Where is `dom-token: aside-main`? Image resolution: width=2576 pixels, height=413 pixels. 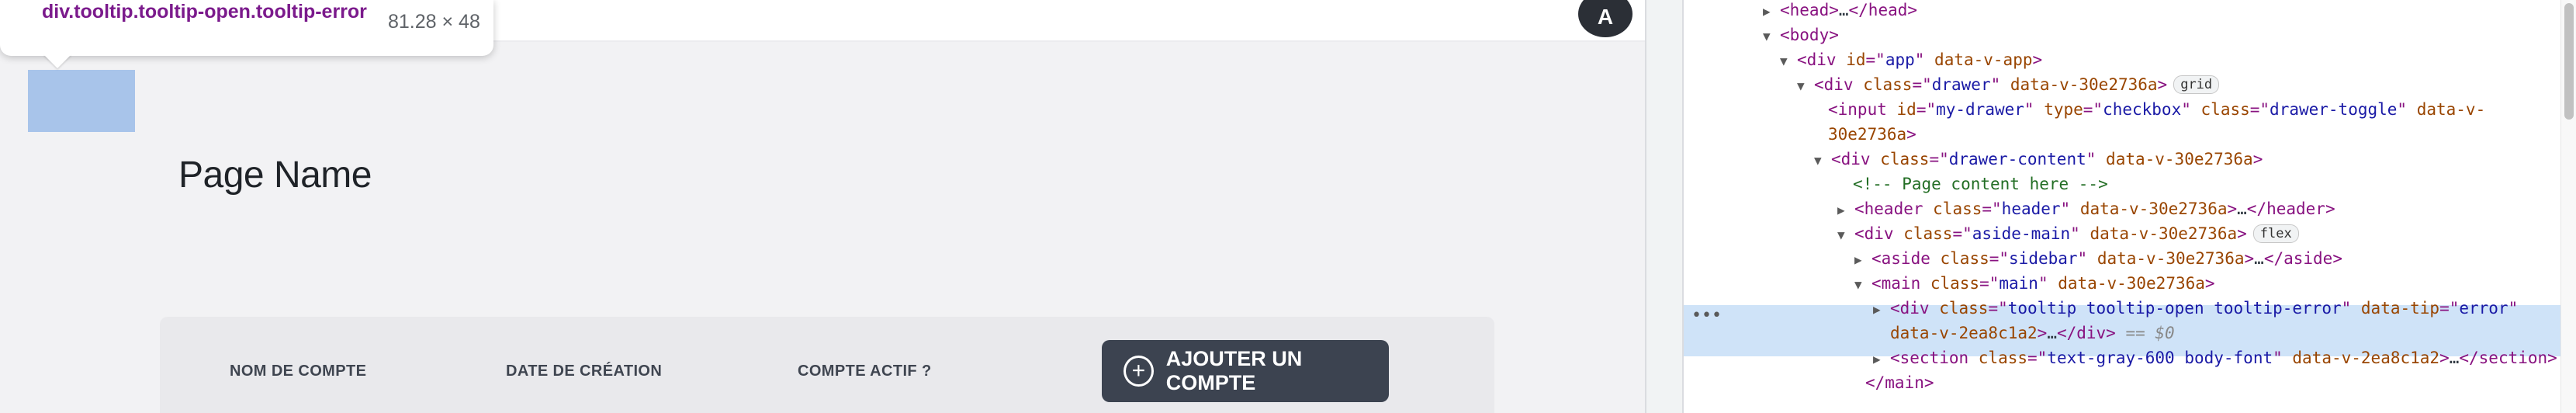
dom-token: aside-main is located at coordinates (2021, 233).